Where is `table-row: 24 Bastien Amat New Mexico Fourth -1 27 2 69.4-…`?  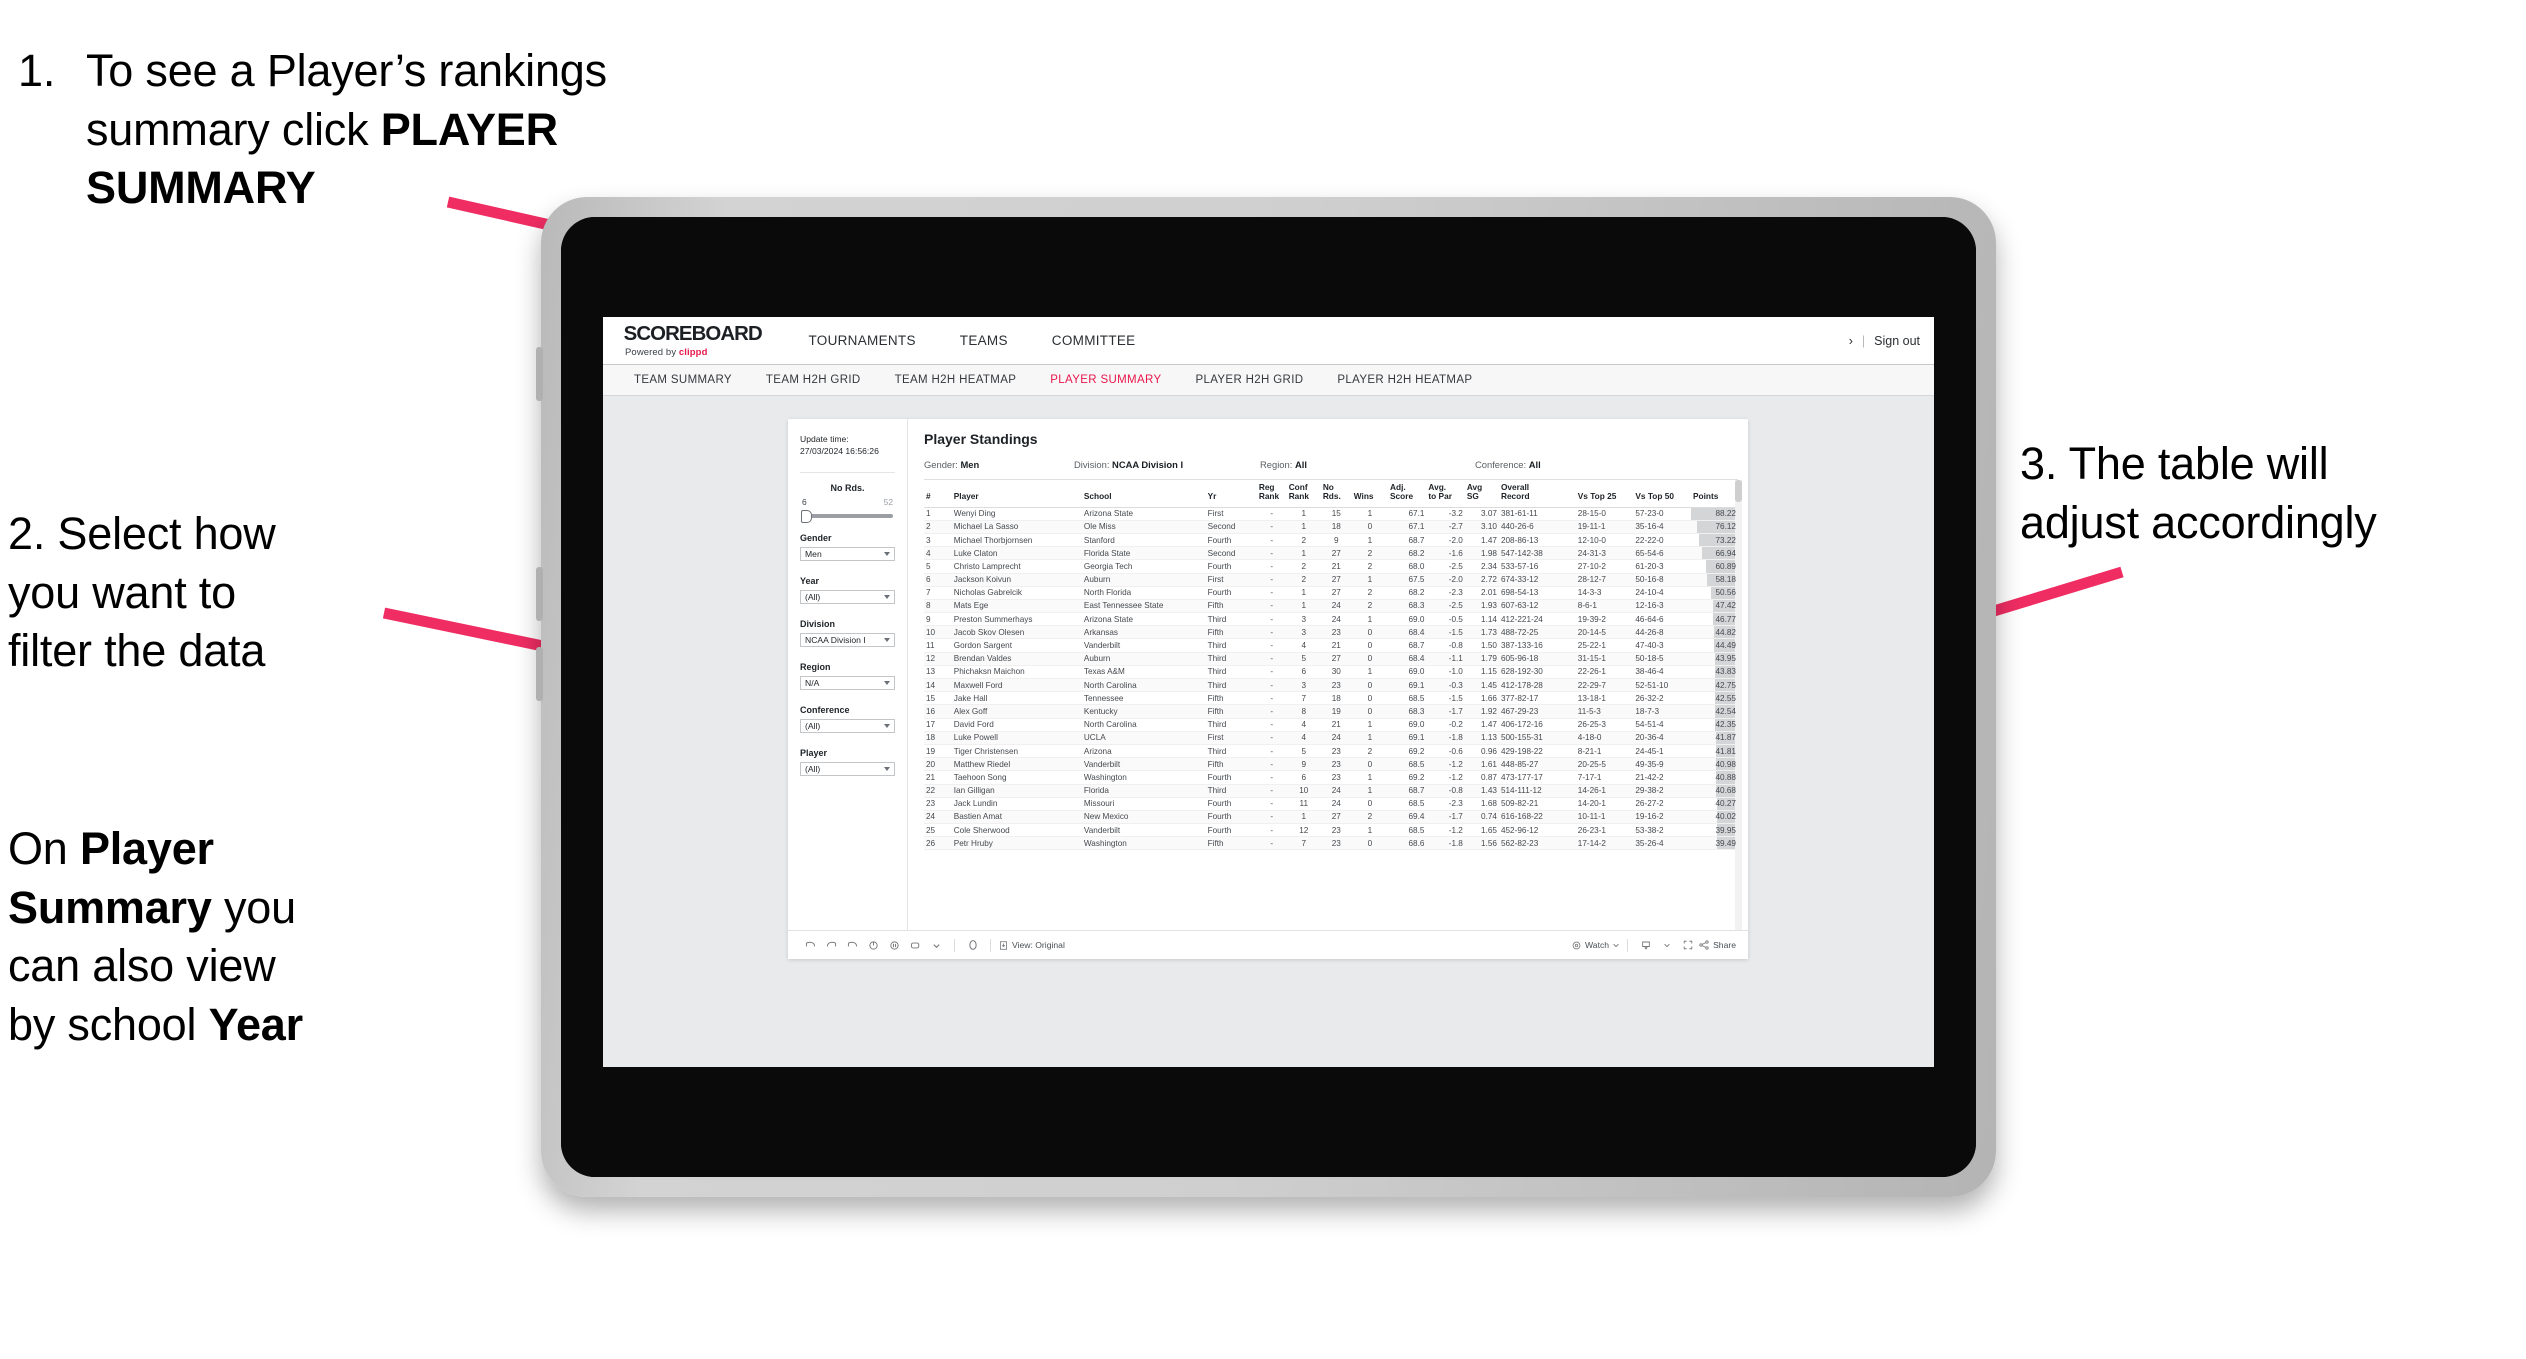 table-row: 24 Bastien Amat New Mexico Fourth -1 27 2 69.4-… is located at coordinates (1331, 817).